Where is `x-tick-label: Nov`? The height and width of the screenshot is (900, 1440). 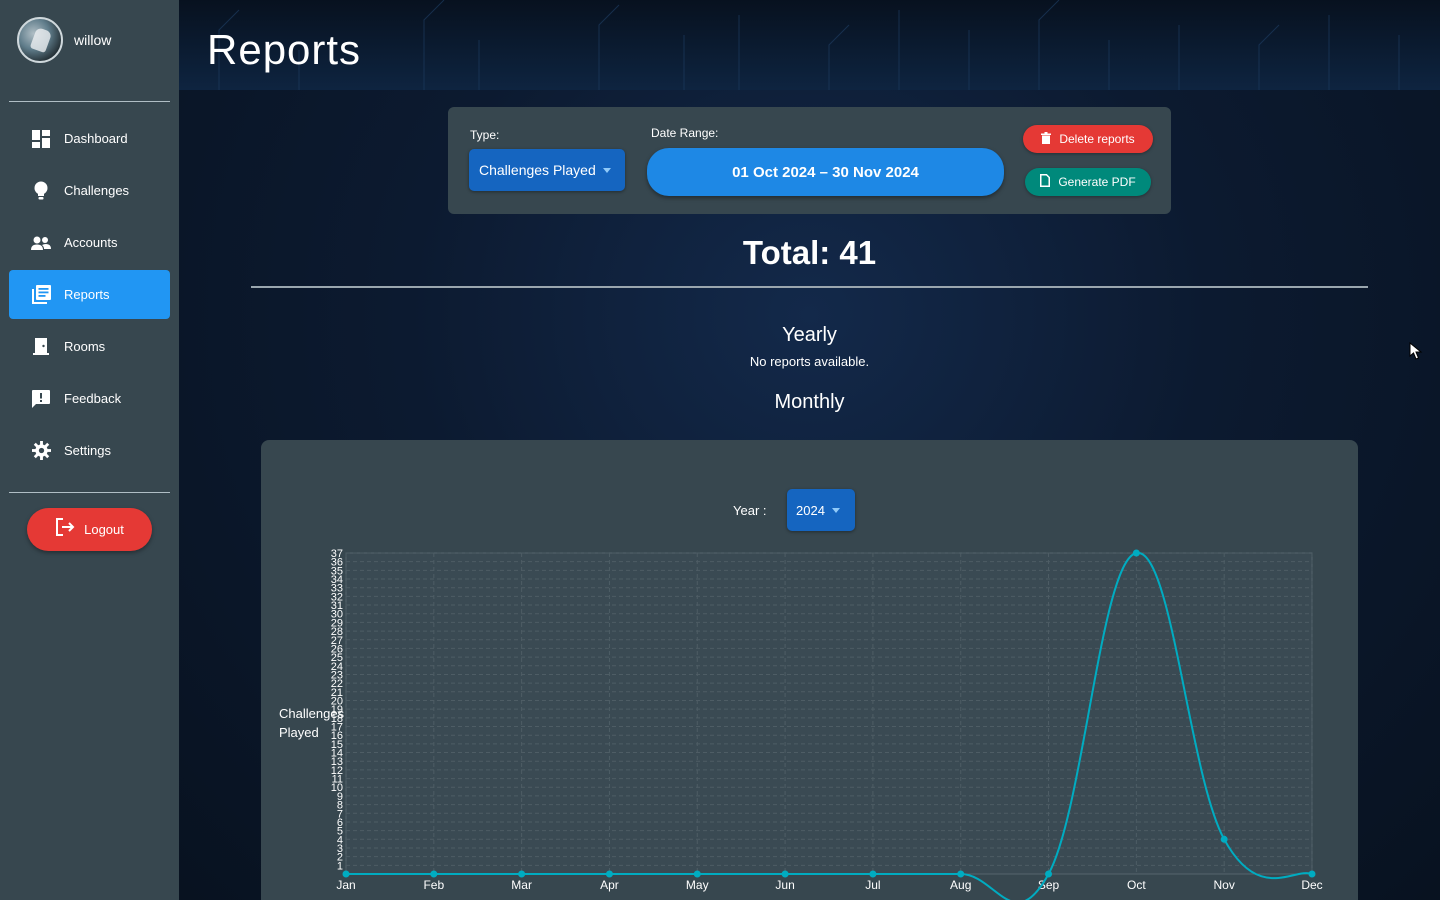
x-tick-label: Nov is located at coordinates (1224, 885).